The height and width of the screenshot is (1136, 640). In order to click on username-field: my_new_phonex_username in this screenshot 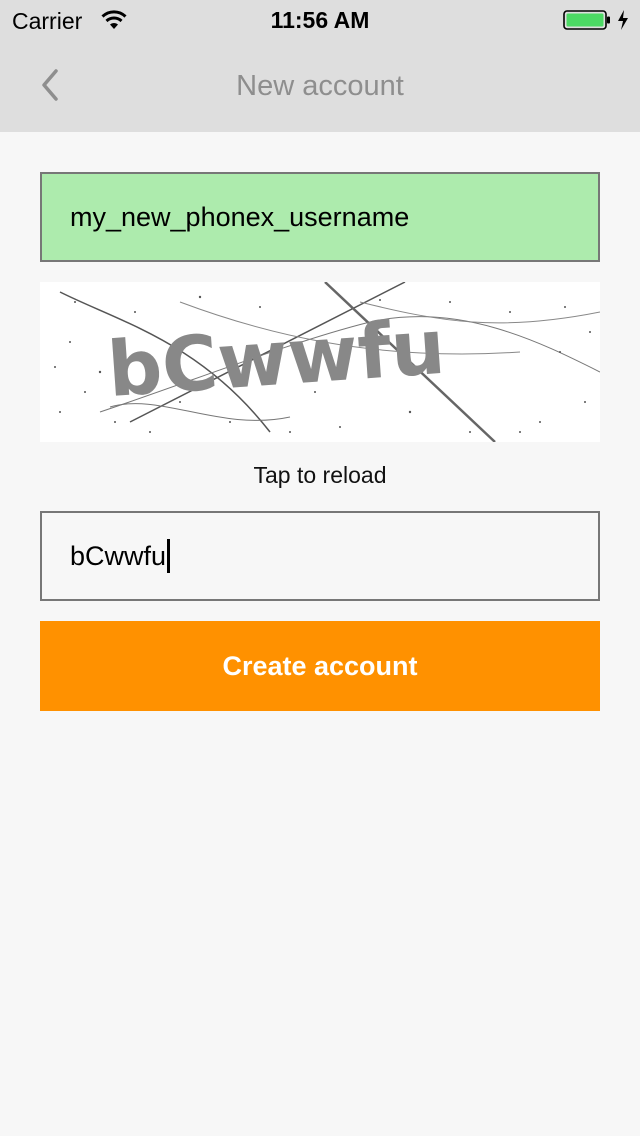, I will do `click(320, 217)`.